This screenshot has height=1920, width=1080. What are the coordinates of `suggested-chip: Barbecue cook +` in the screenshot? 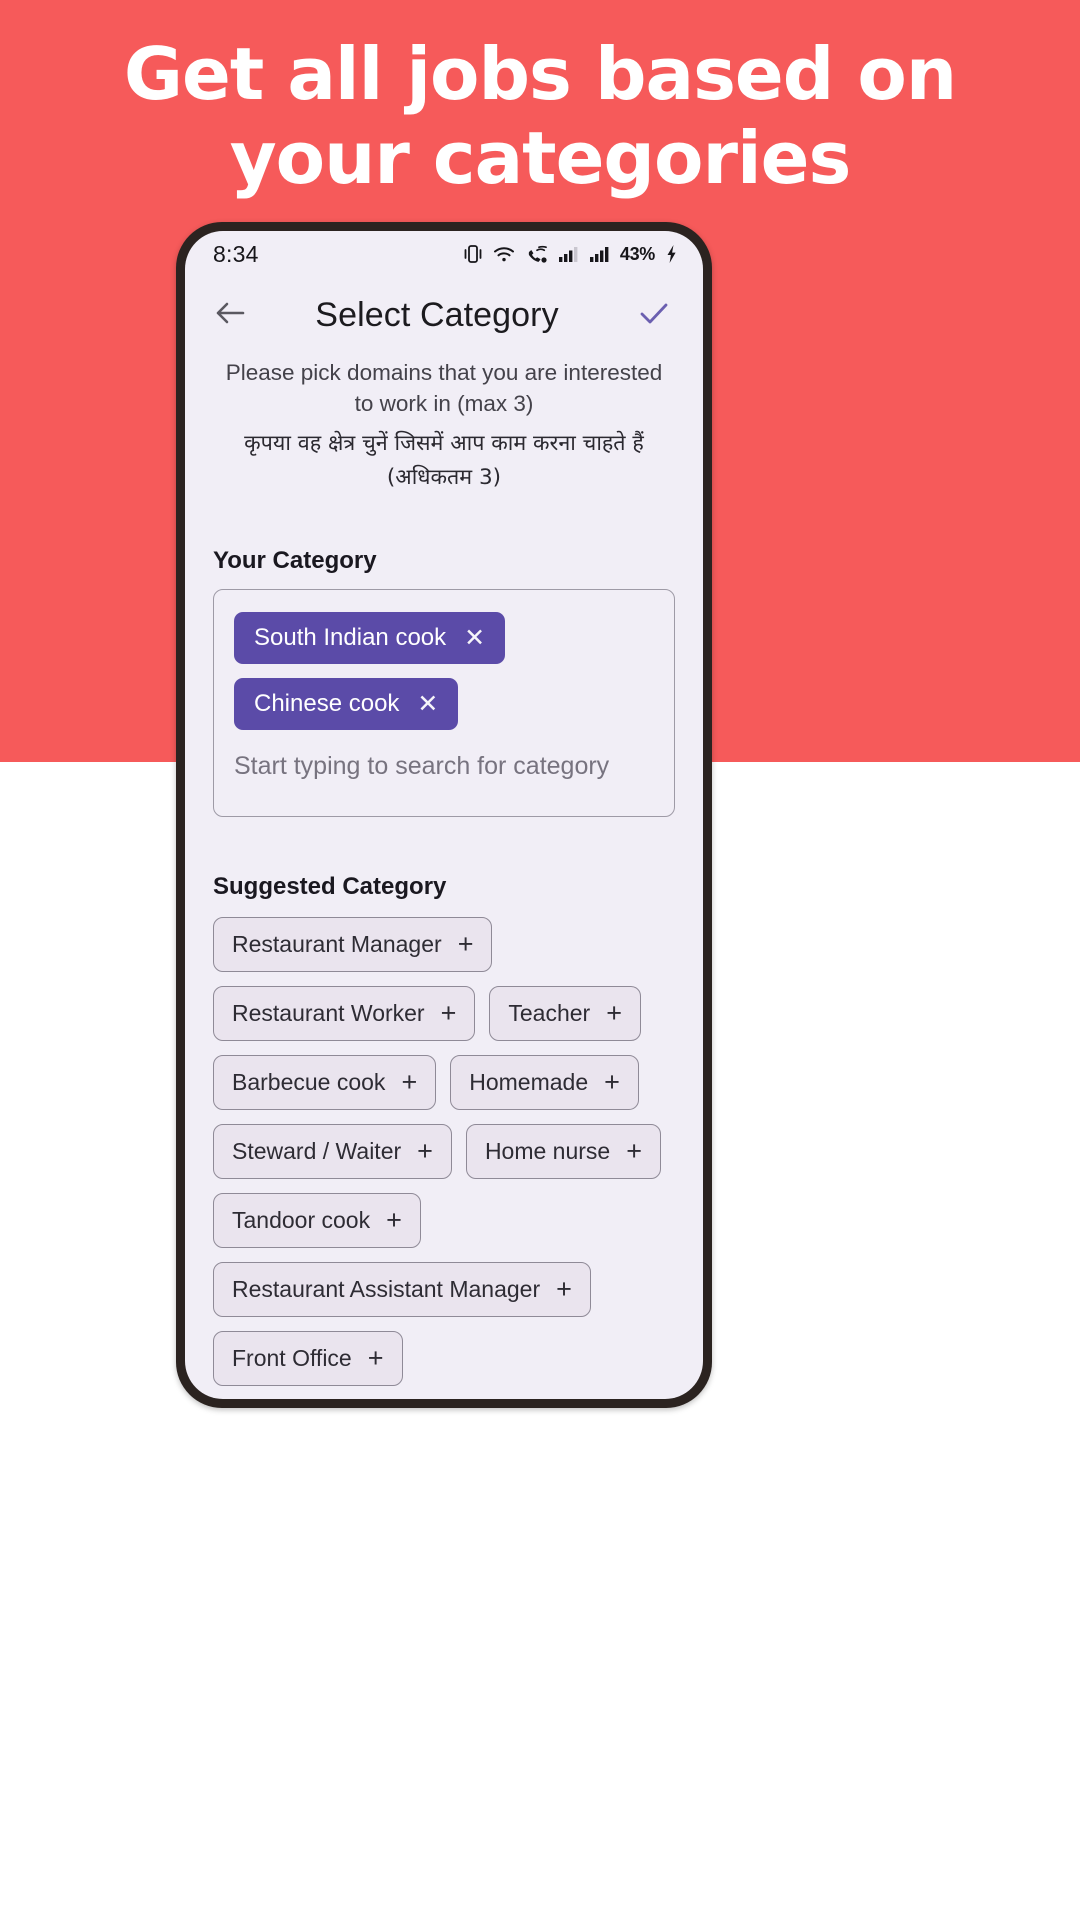 It's located at (325, 1082).